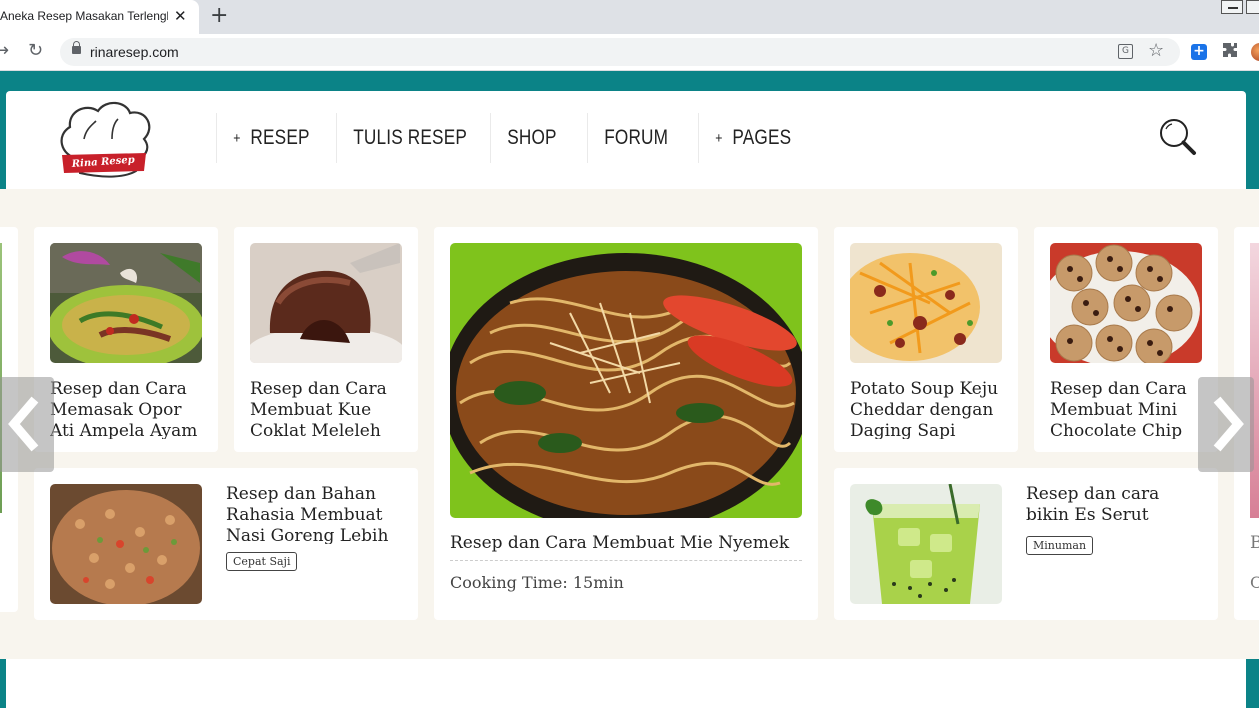 The image size is (1259, 708). What do you see at coordinates (180, 16) in the screenshot?
I see `tab-close-icon: ✕` at bounding box center [180, 16].